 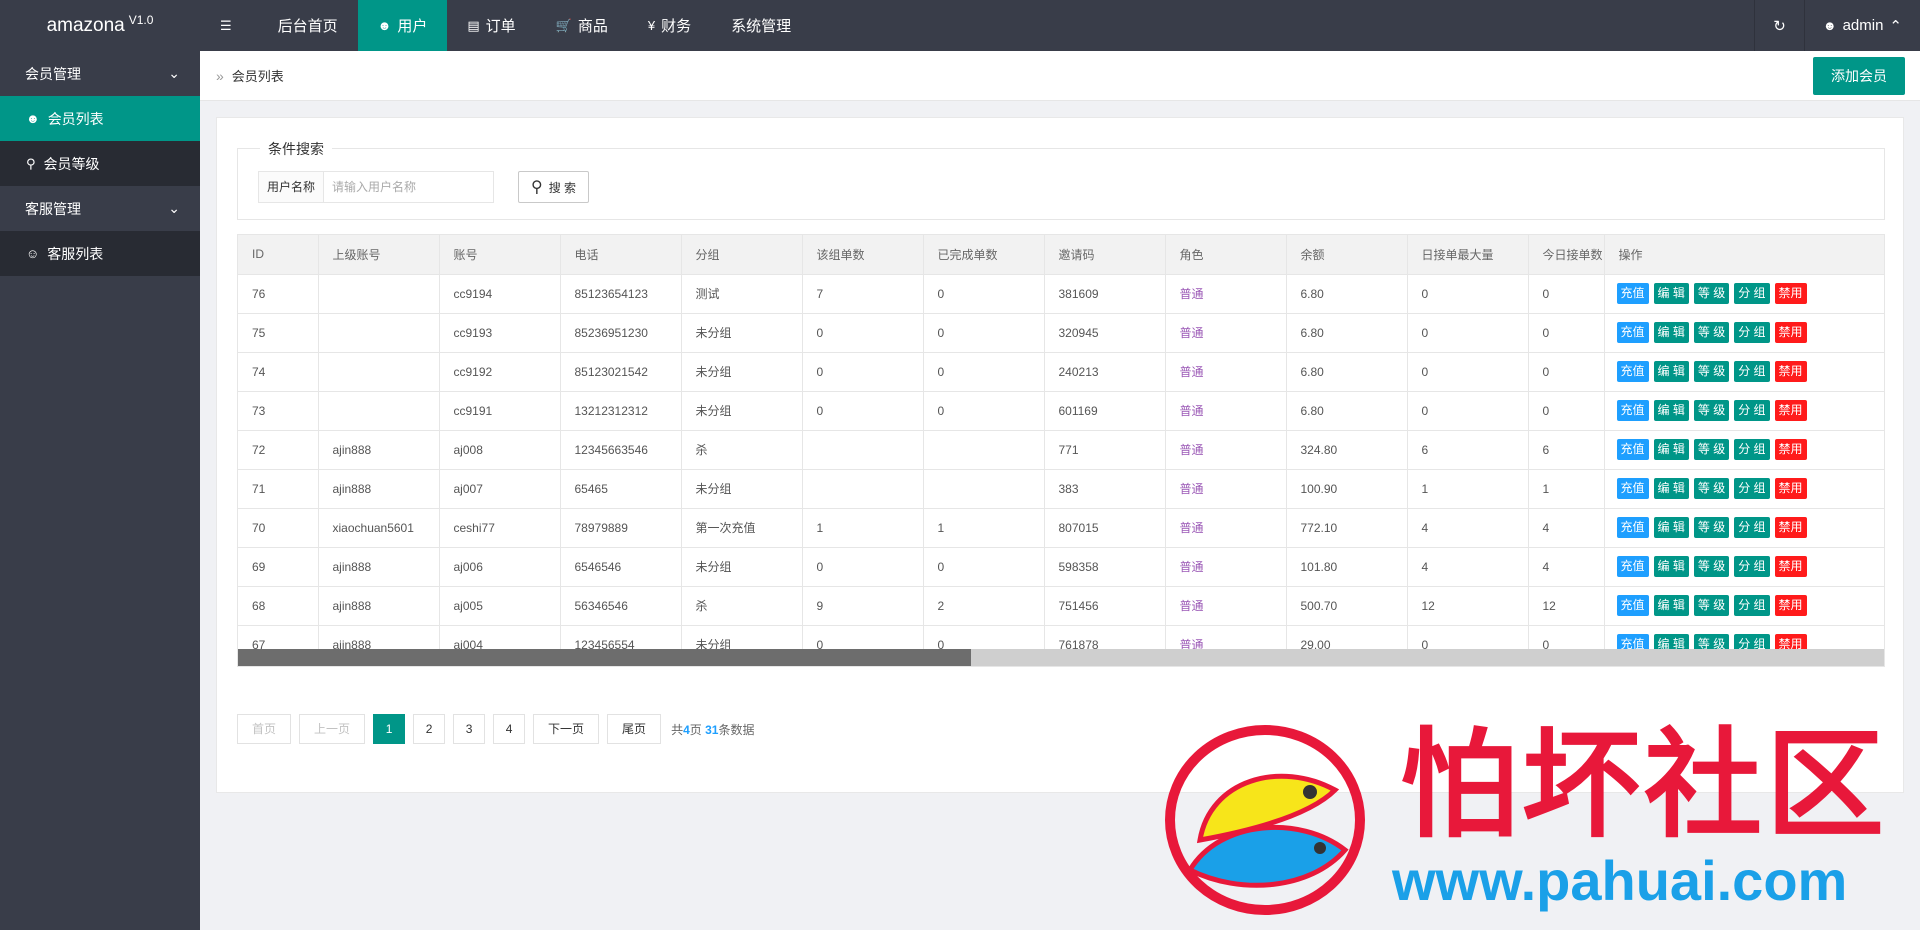 I want to click on sidebar-item-member-level: ⚲ 会员等级, so click(x=100, y=163).